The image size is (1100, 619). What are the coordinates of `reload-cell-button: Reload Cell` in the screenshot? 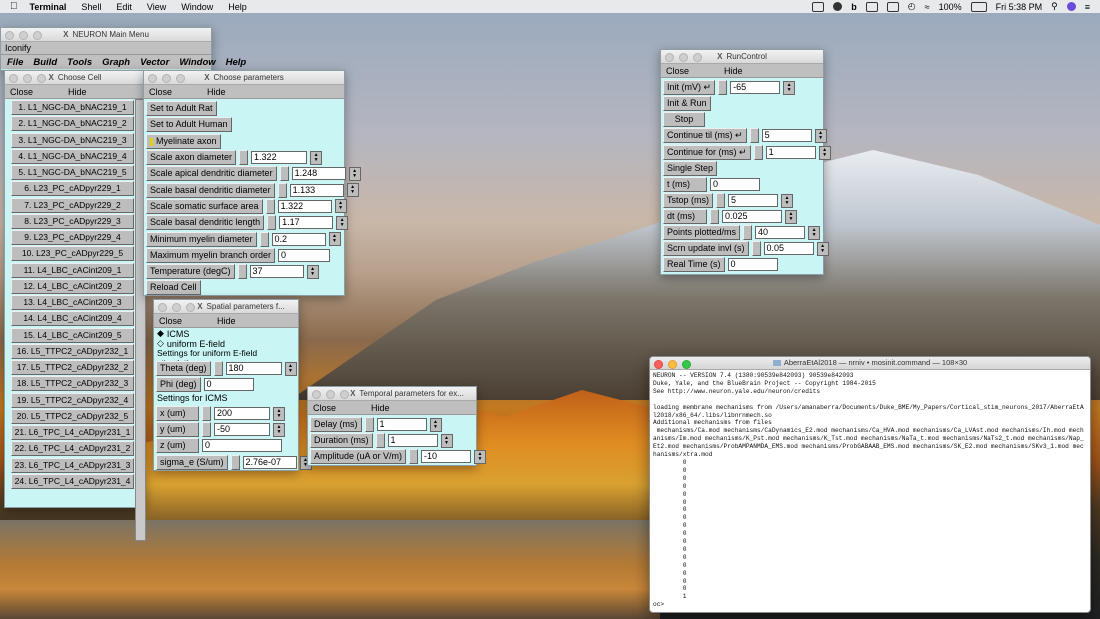 It's located at (173, 287).